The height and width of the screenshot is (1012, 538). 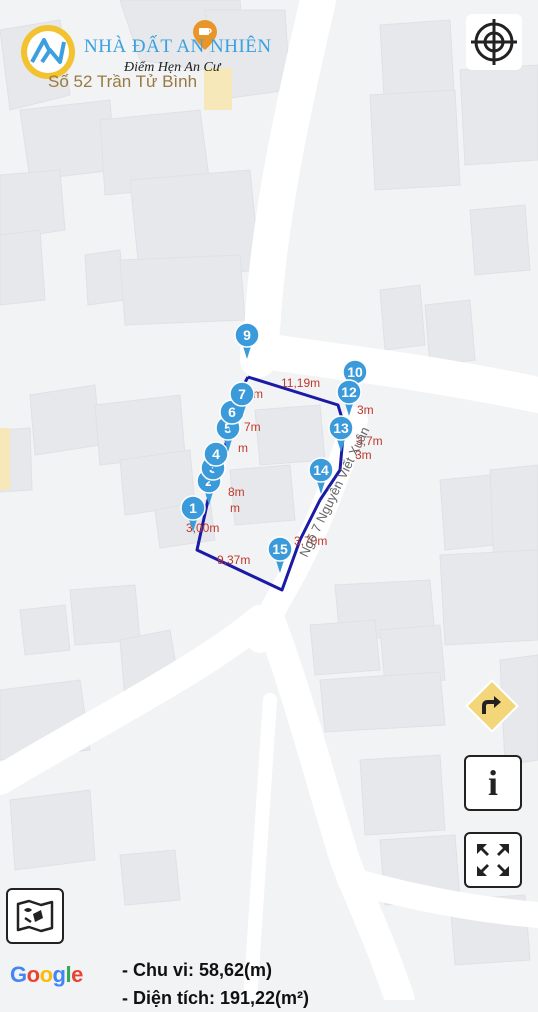 I want to click on directions-button, so click(x=492, y=706).